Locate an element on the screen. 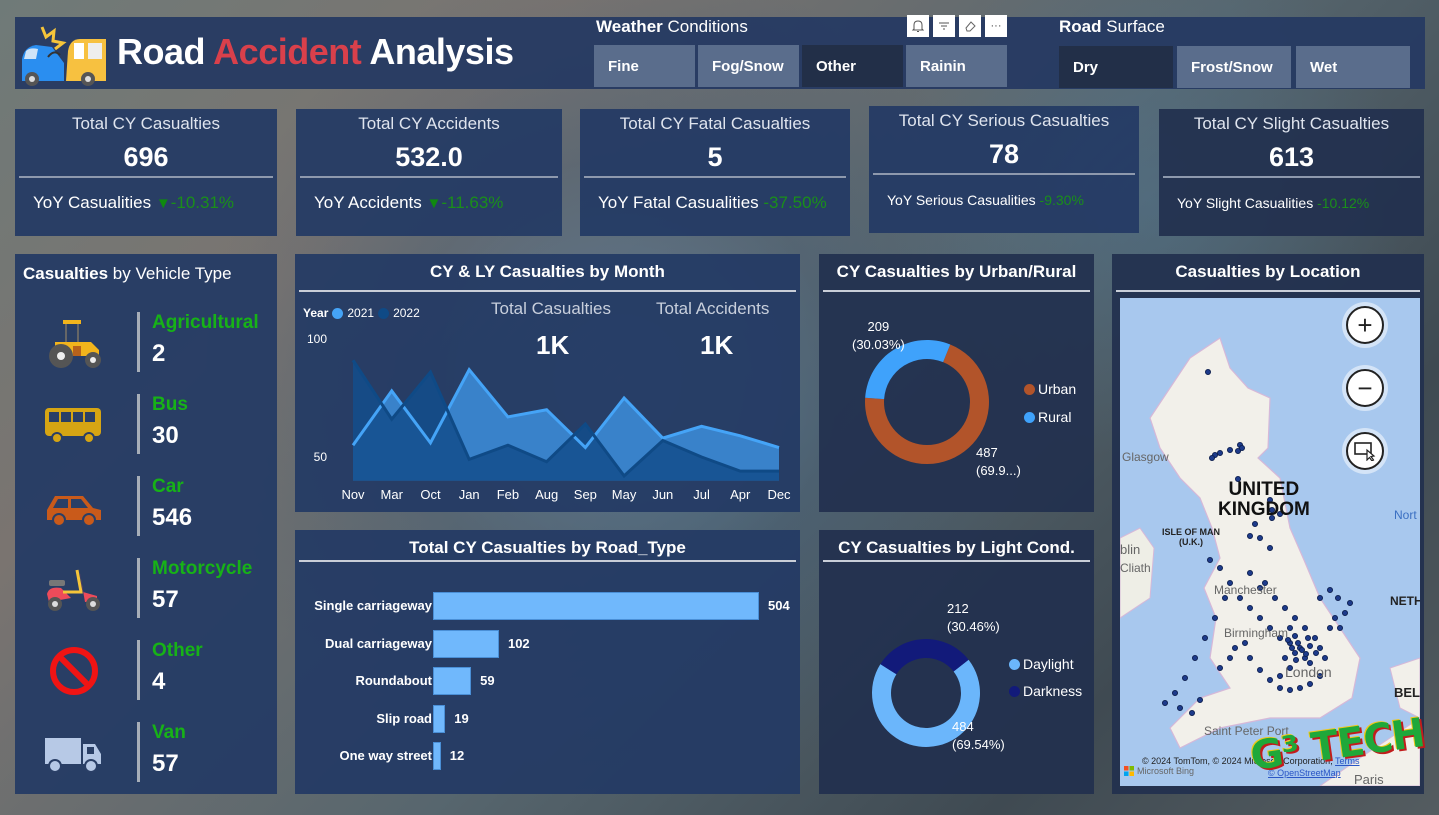 The height and width of the screenshot is (815, 1439). map-label-paris: Paris is located at coordinates (1369, 779).